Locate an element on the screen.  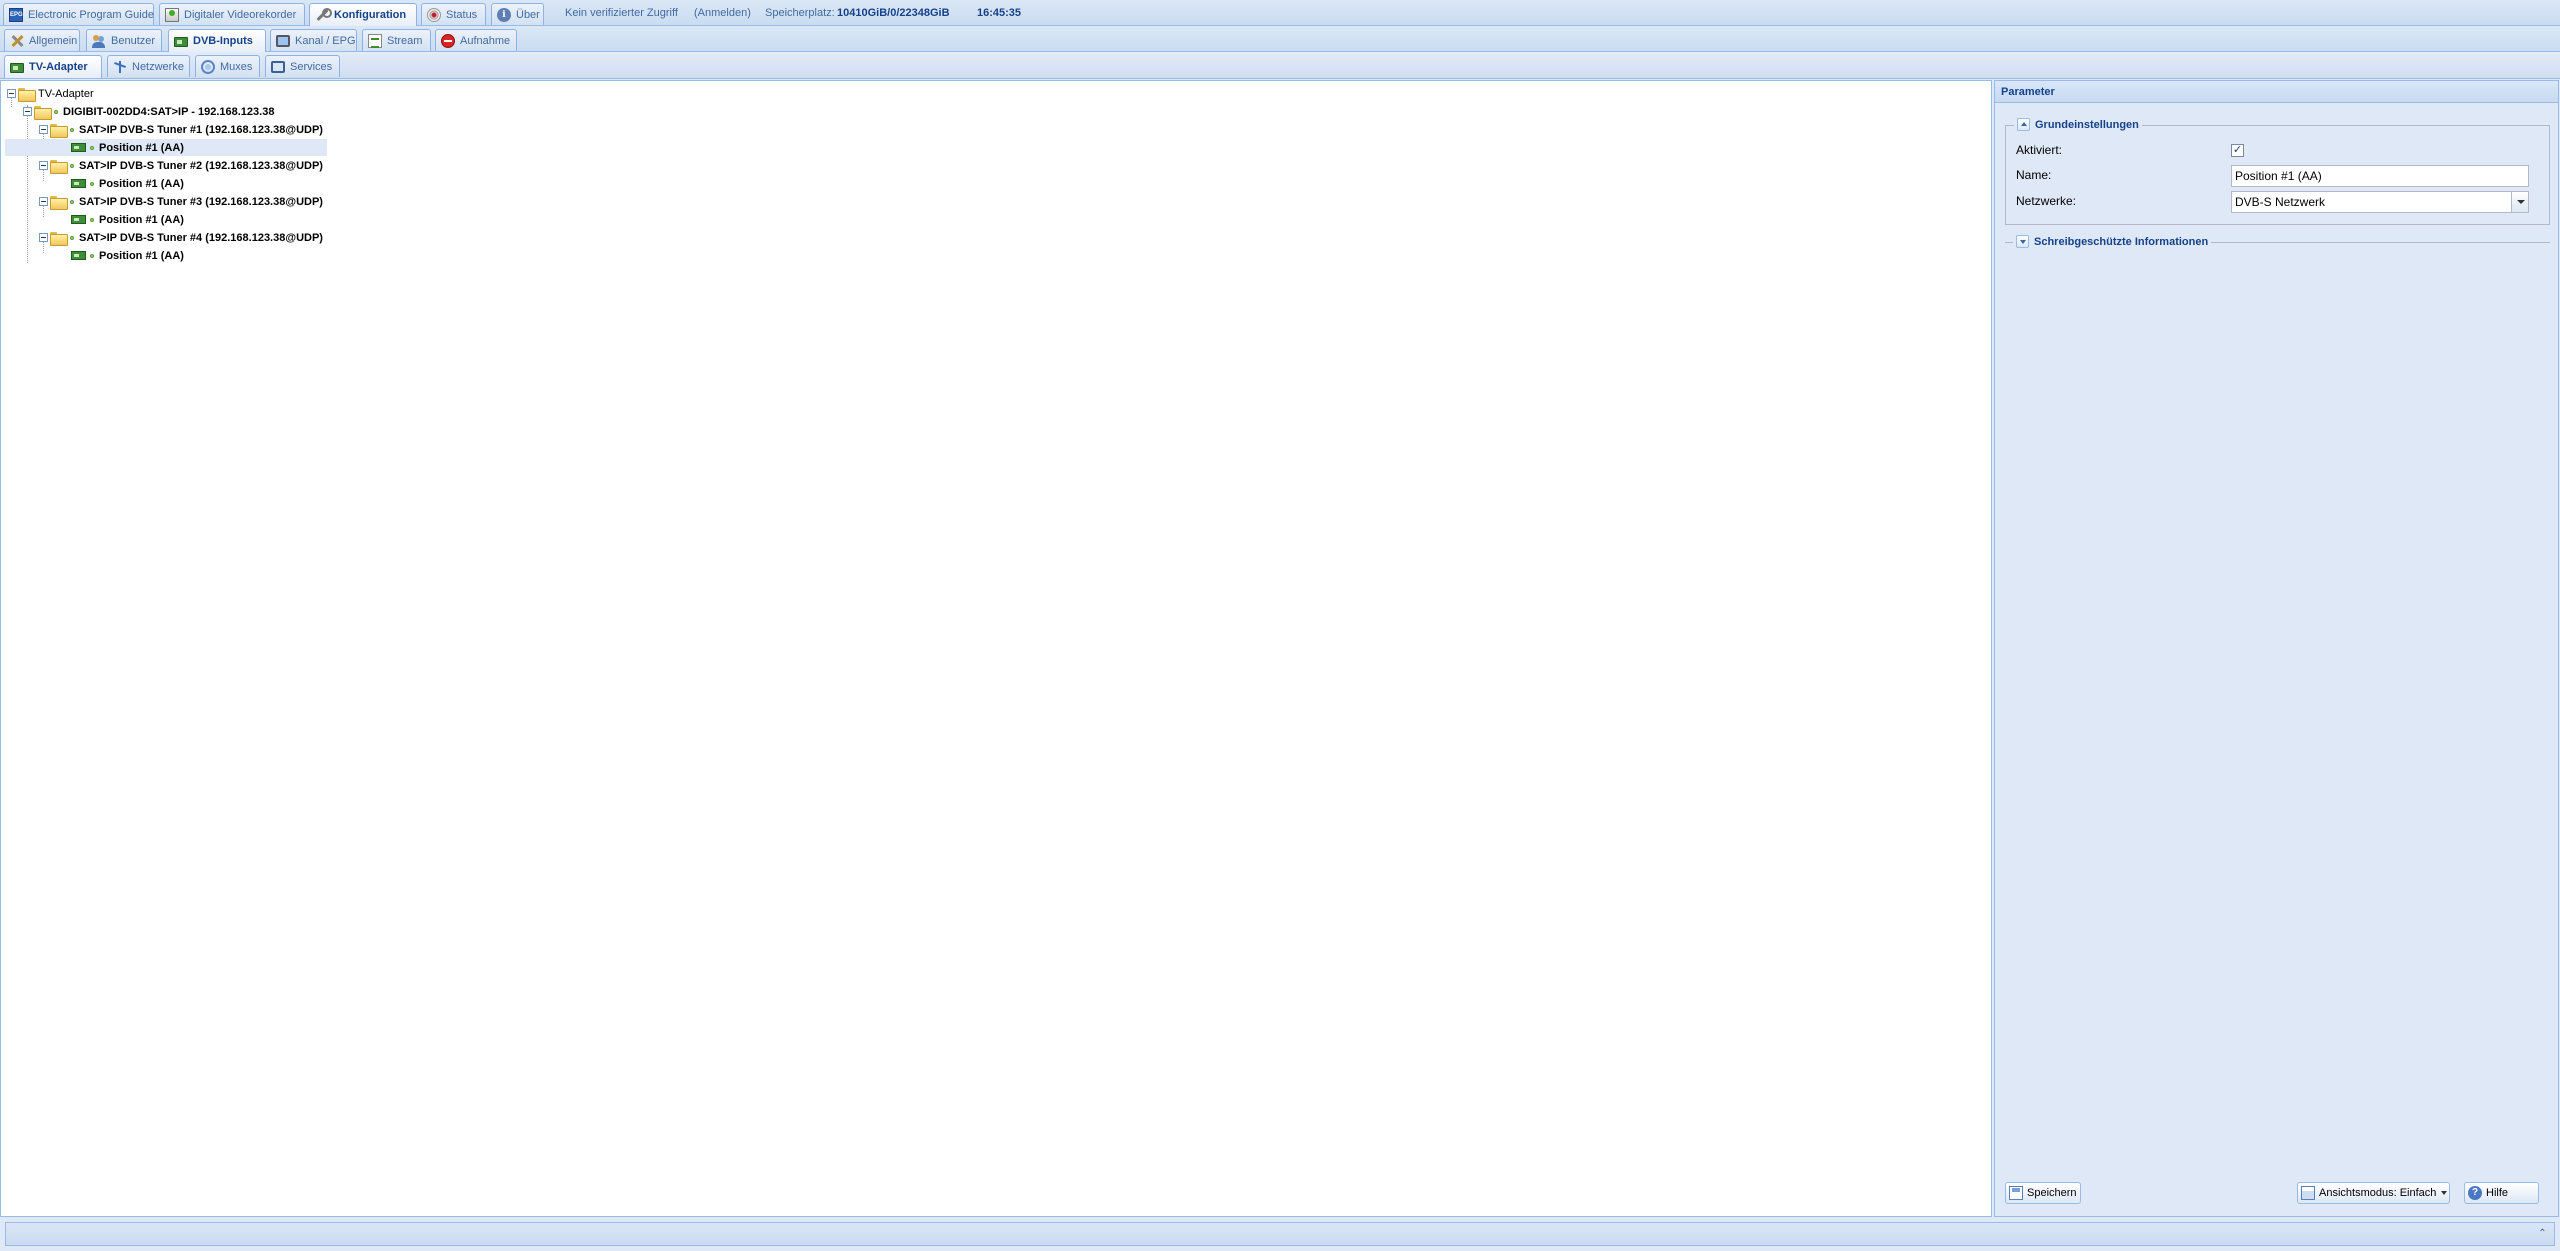
tab-label: Digitaler Videorekorder is located at coordinates (240, 14).